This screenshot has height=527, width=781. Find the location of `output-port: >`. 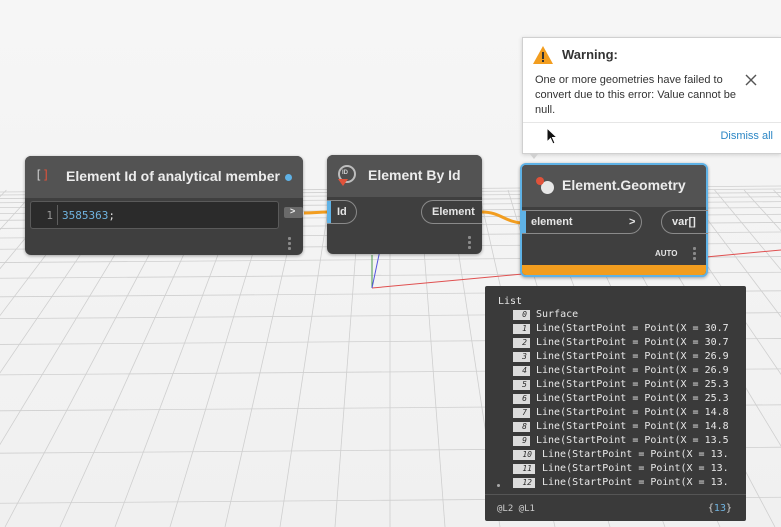

output-port: > is located at coordinates (293, 212).